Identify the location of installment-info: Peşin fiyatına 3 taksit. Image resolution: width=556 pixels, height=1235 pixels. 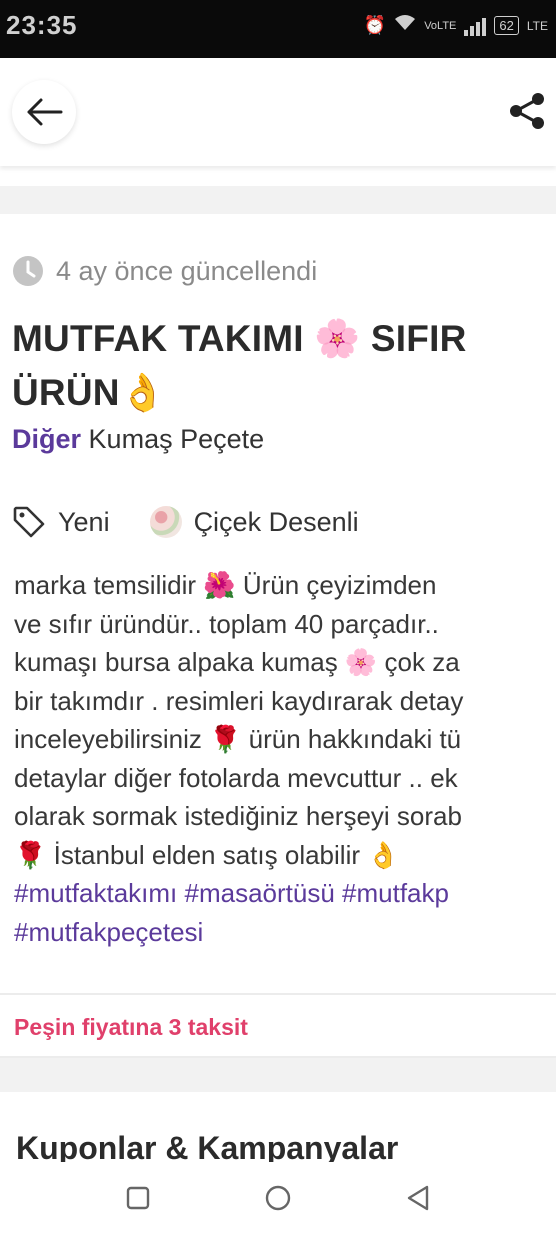
(131, 1027).